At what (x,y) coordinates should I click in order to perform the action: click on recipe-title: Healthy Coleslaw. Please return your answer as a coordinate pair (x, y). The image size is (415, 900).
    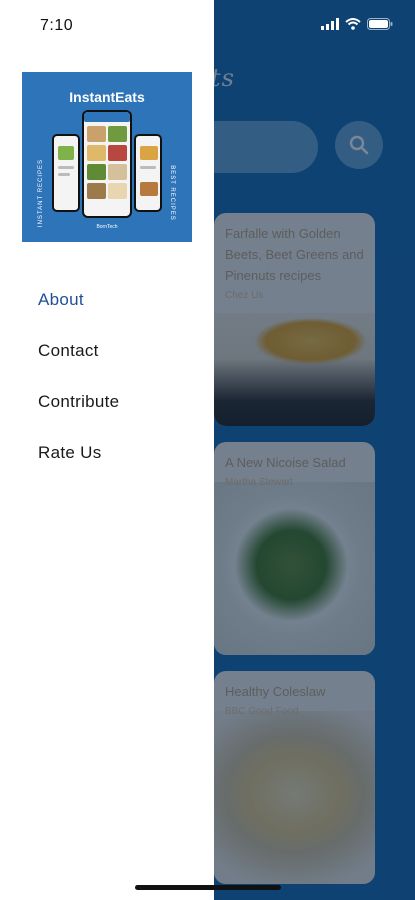
    Looking at the image, I should click on (275, 691).